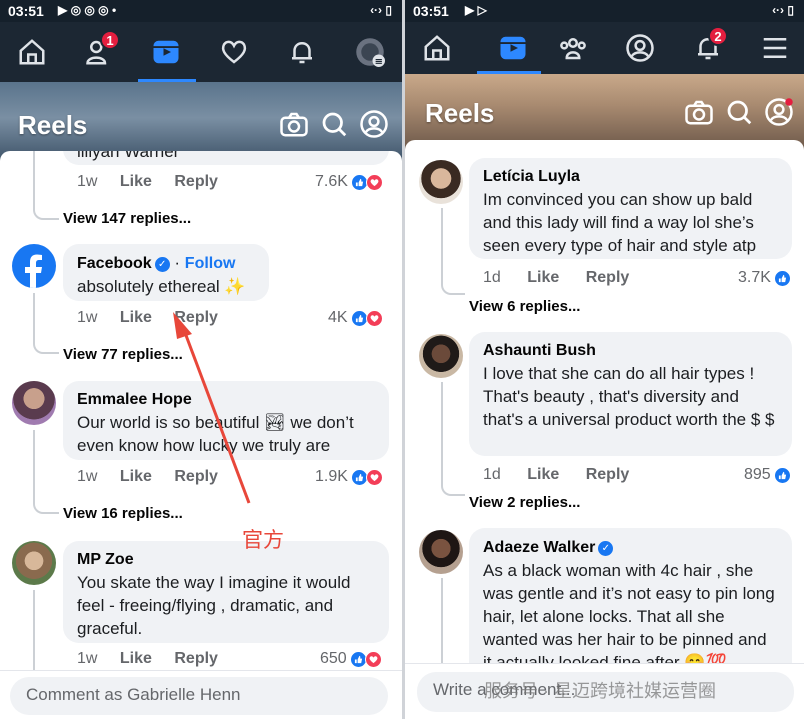 Image resolution: width=804 pixels, height=719 pixels. I want to click on status-time: 03:51, so click(431, 11).